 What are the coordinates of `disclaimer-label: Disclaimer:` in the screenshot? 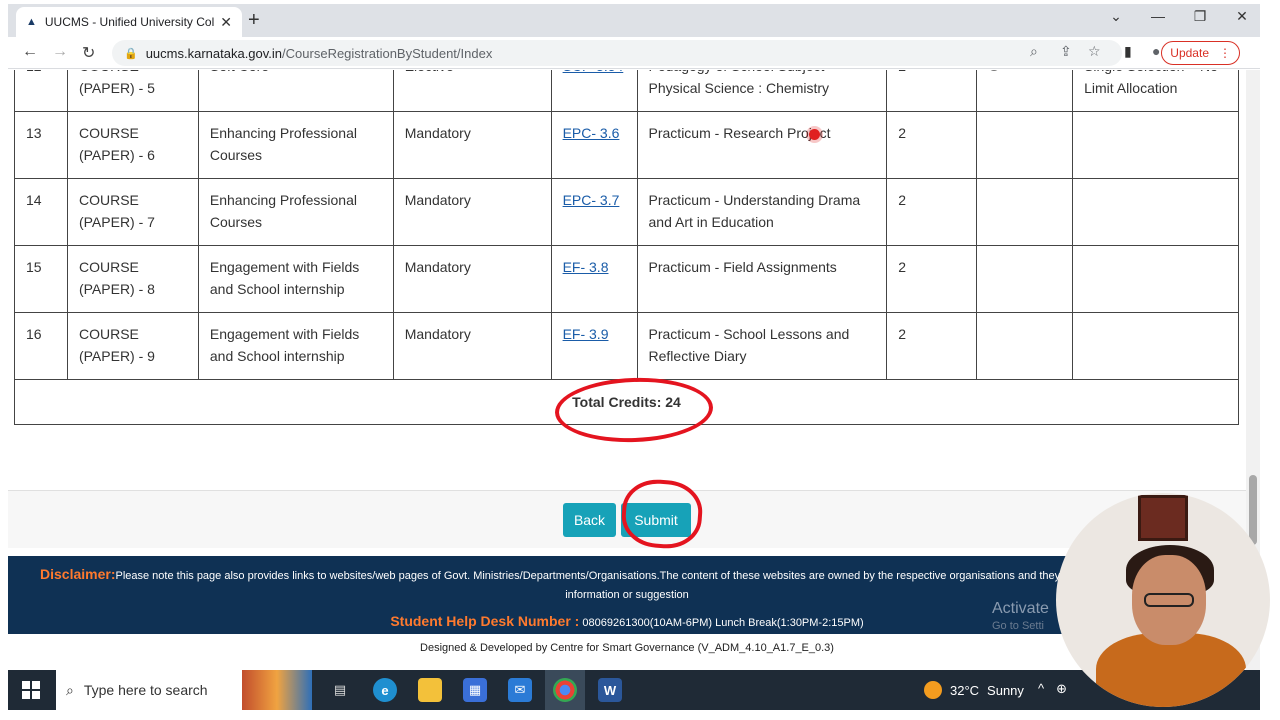 It's located at (78, 574).